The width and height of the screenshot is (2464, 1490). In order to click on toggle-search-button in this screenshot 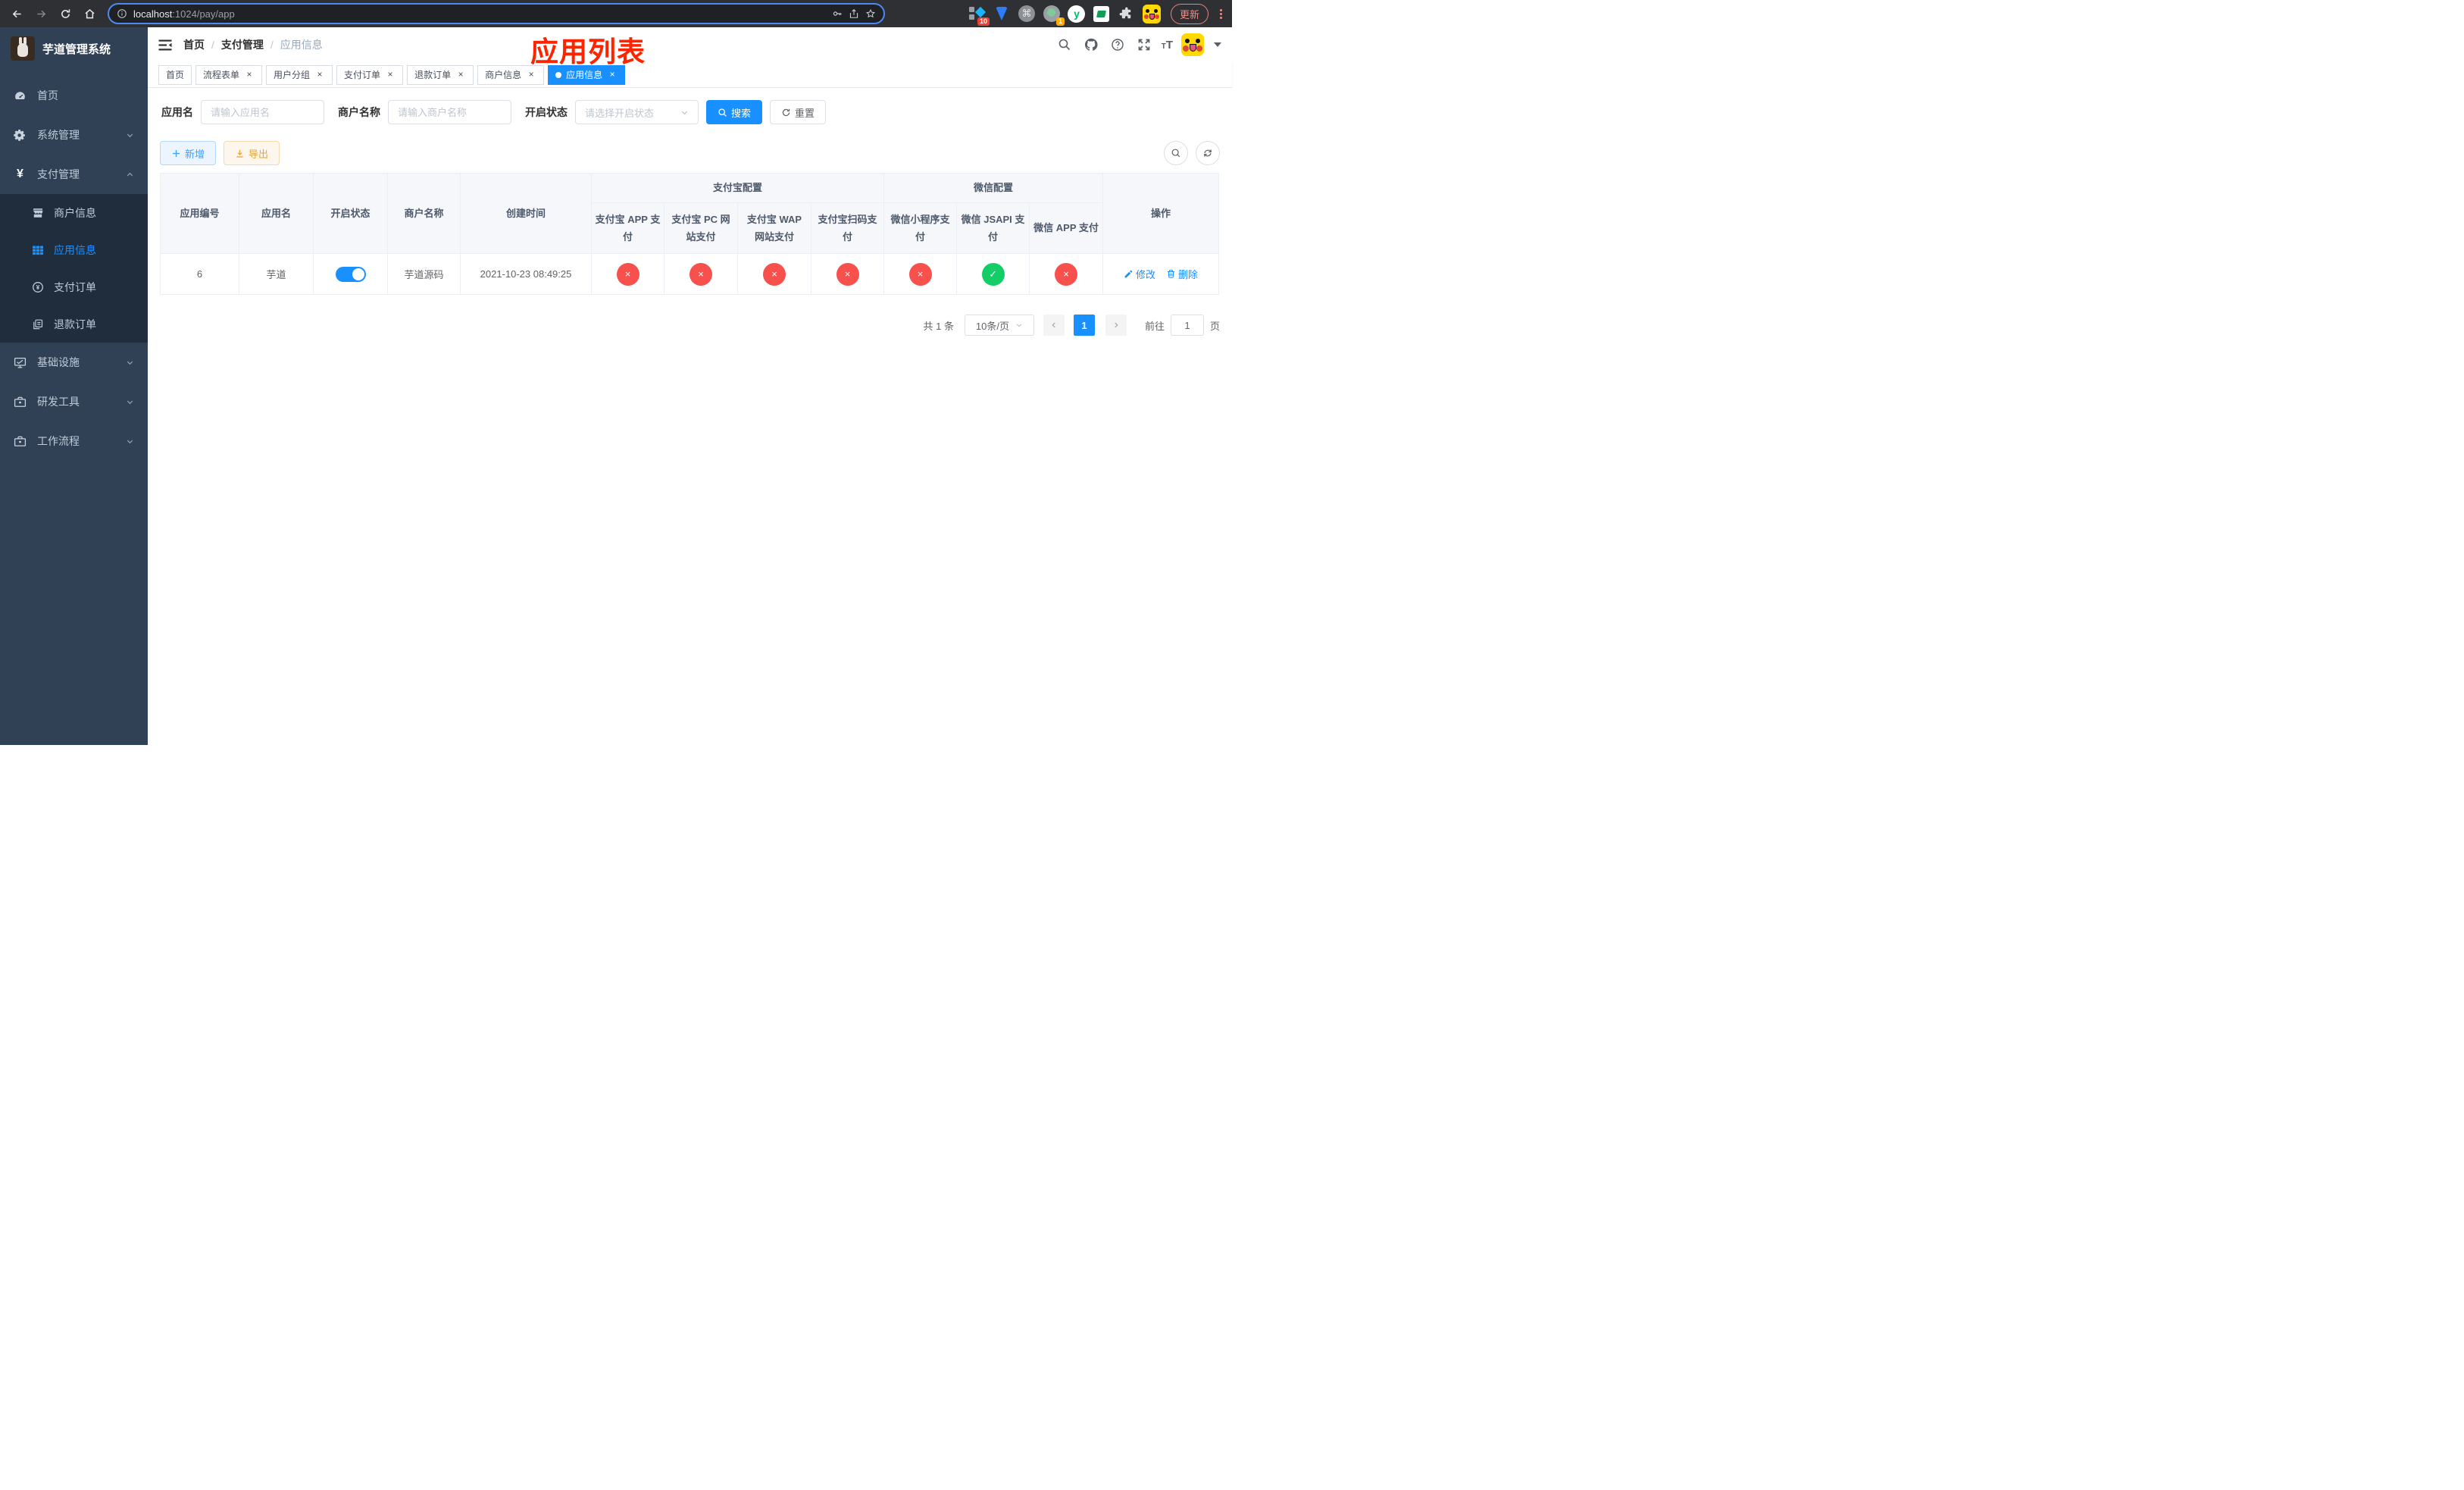, I will do `click(1176, 153)`.